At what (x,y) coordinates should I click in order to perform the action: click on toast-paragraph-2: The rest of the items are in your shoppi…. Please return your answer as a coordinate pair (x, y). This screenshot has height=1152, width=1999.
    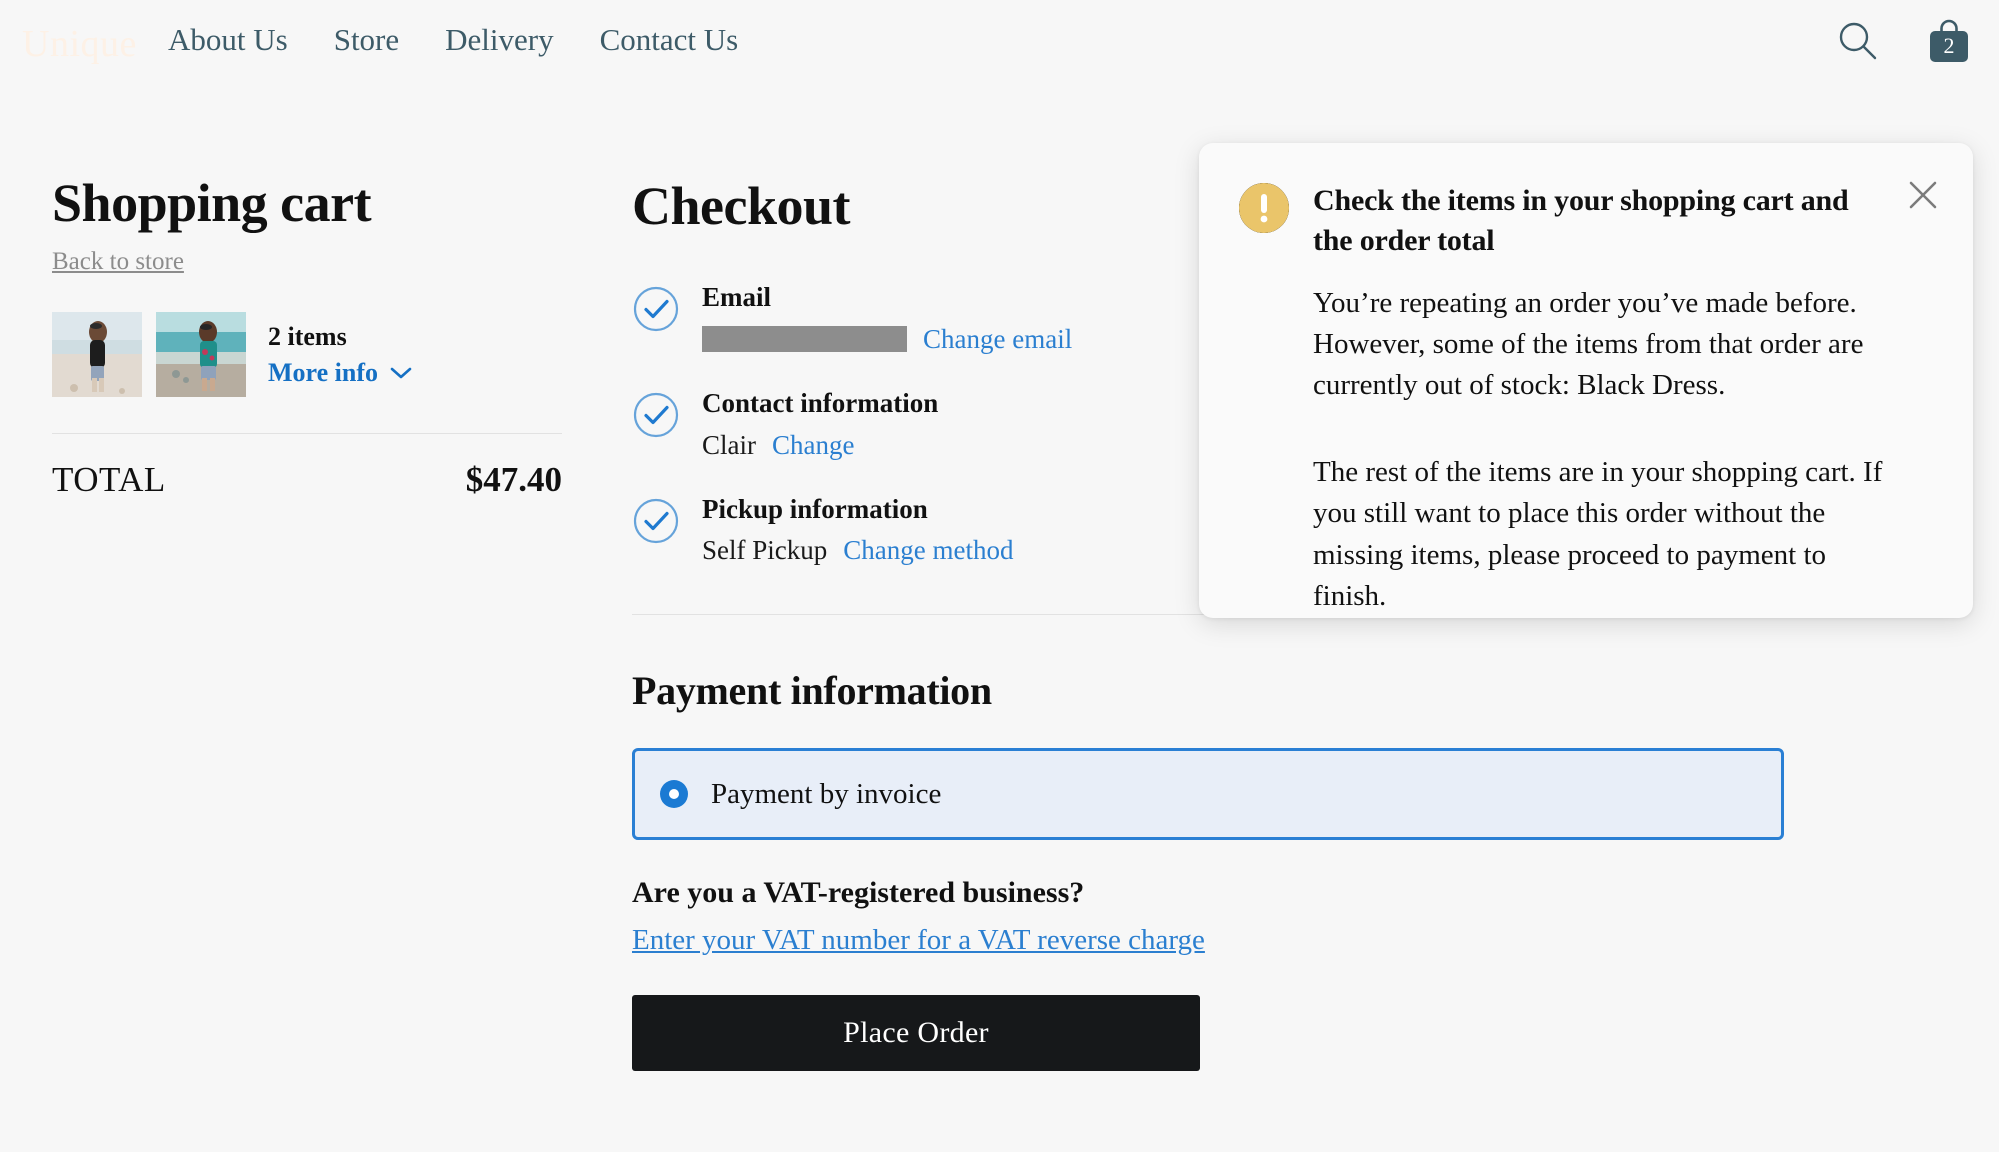
    Looking at the image, I should click on (1598, 534).